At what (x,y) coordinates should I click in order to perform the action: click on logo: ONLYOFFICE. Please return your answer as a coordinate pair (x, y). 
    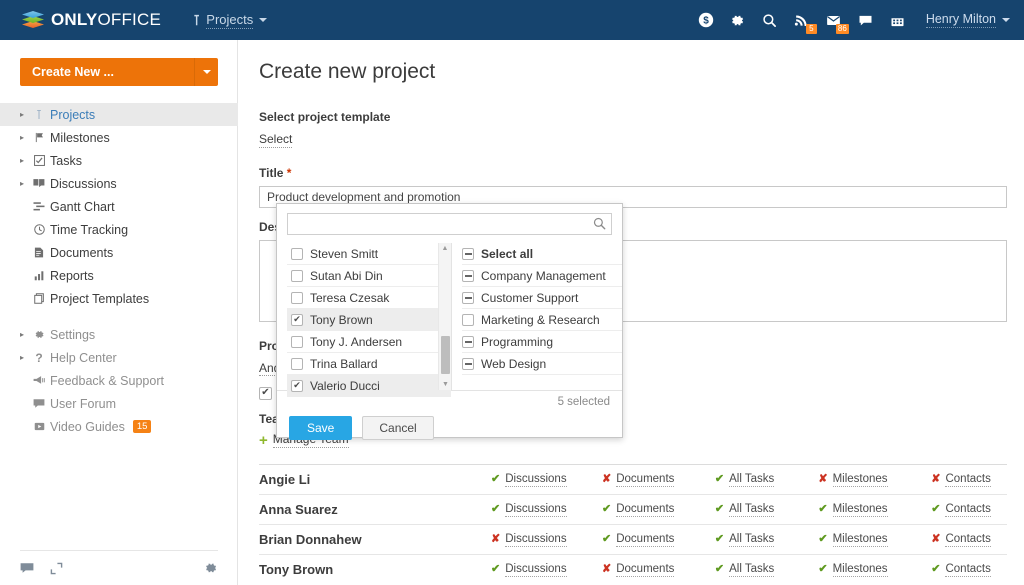
    Looking at the image, I should click on (91, 20).